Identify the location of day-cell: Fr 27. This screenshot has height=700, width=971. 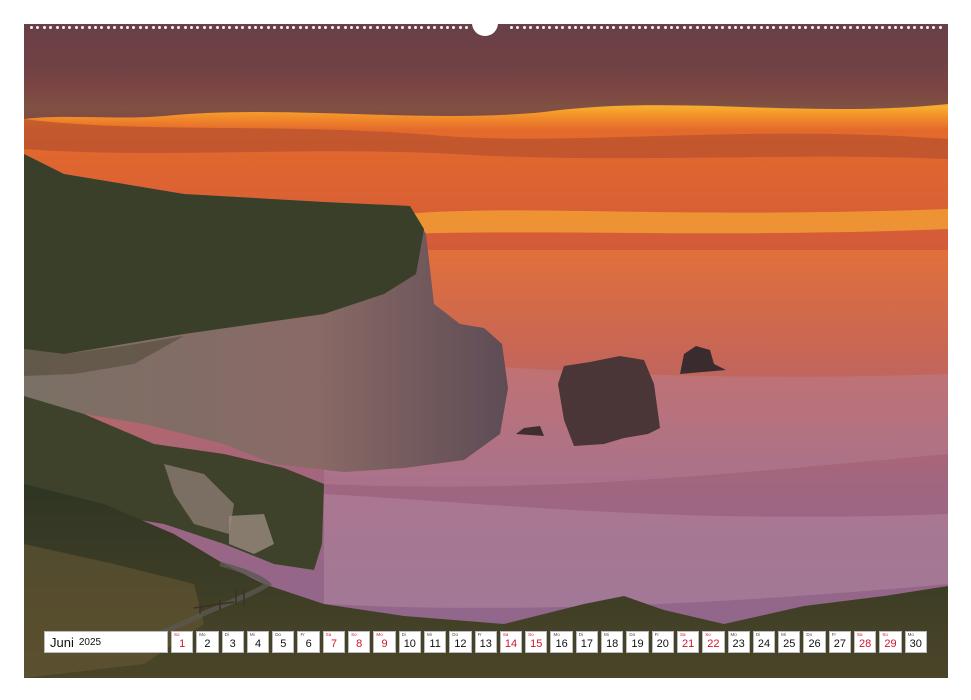
(840, 642).